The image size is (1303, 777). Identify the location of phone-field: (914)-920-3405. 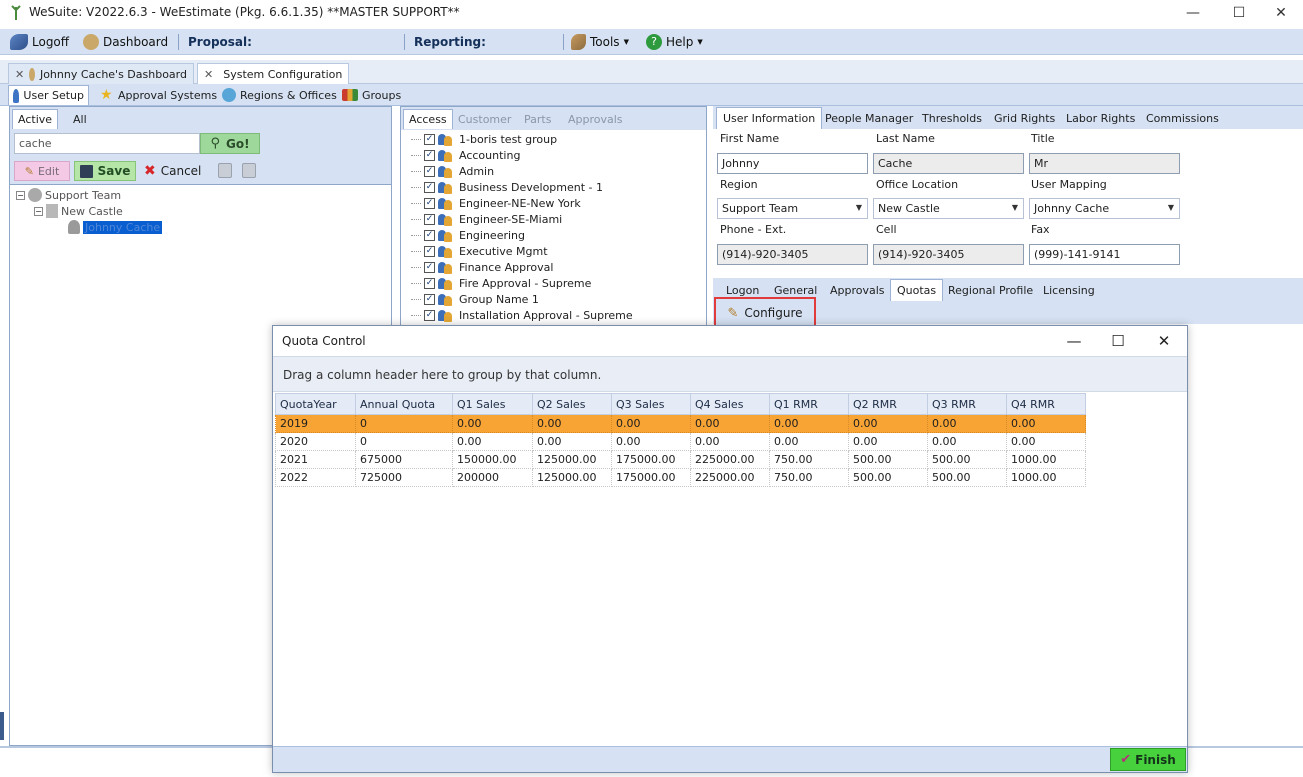
(792, 254).